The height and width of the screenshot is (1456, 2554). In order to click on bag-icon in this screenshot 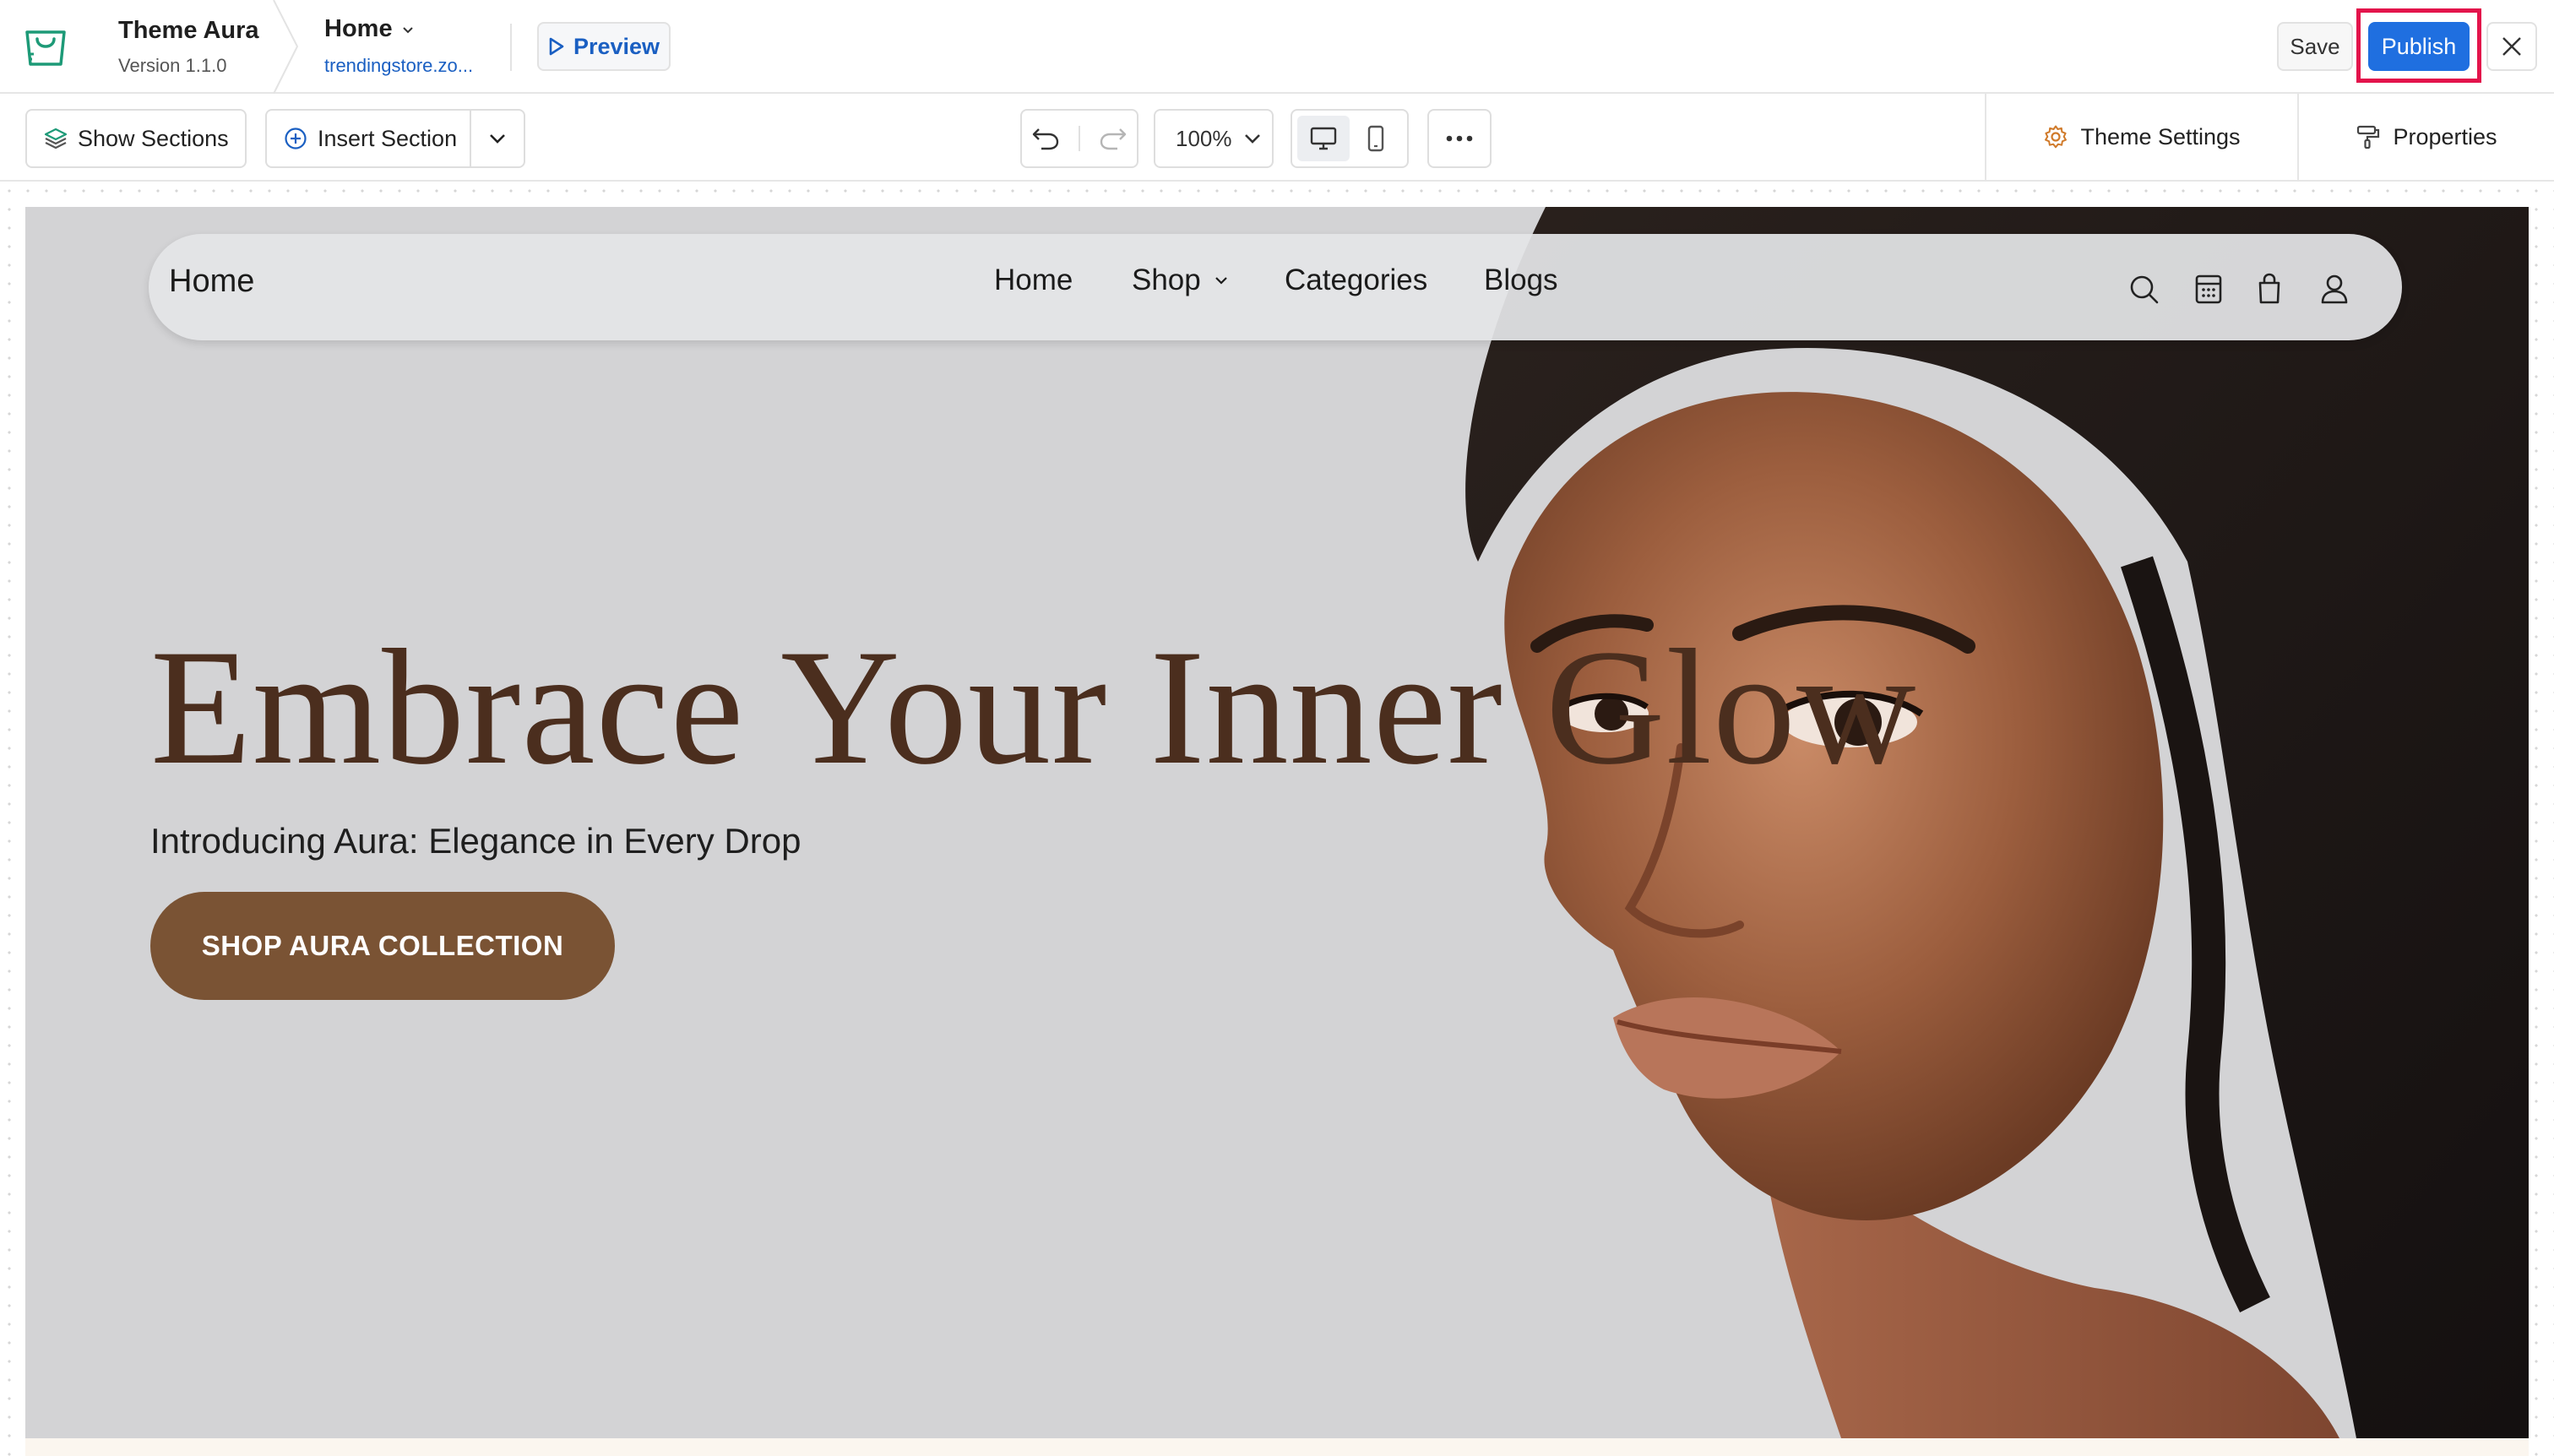, I will do `click(2269, 289)`.